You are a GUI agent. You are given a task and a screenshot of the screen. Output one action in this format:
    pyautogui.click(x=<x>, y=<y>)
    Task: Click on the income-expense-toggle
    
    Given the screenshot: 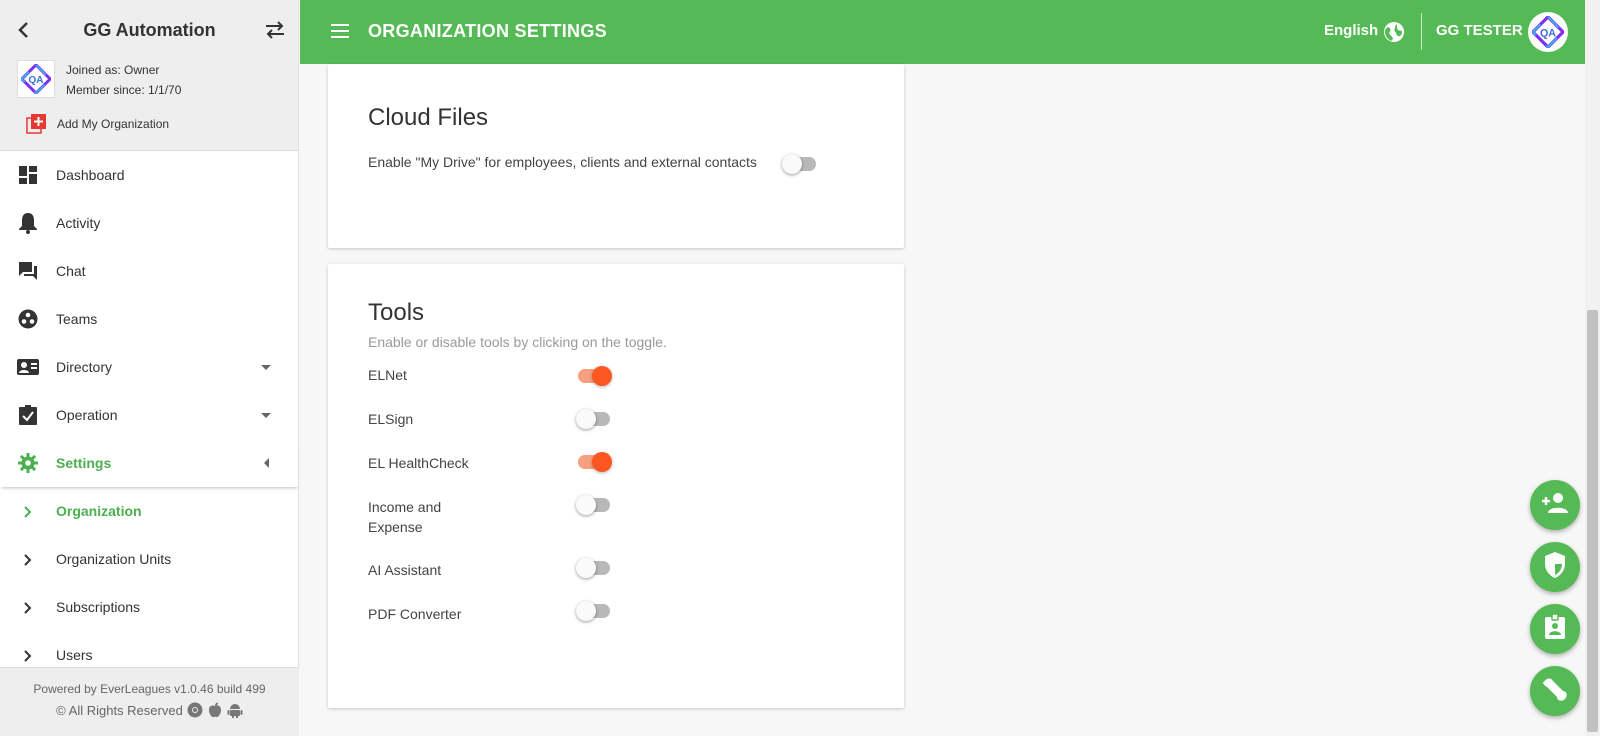 What is the action you would take?
    pyautogui.click(x=594, y=505)
    